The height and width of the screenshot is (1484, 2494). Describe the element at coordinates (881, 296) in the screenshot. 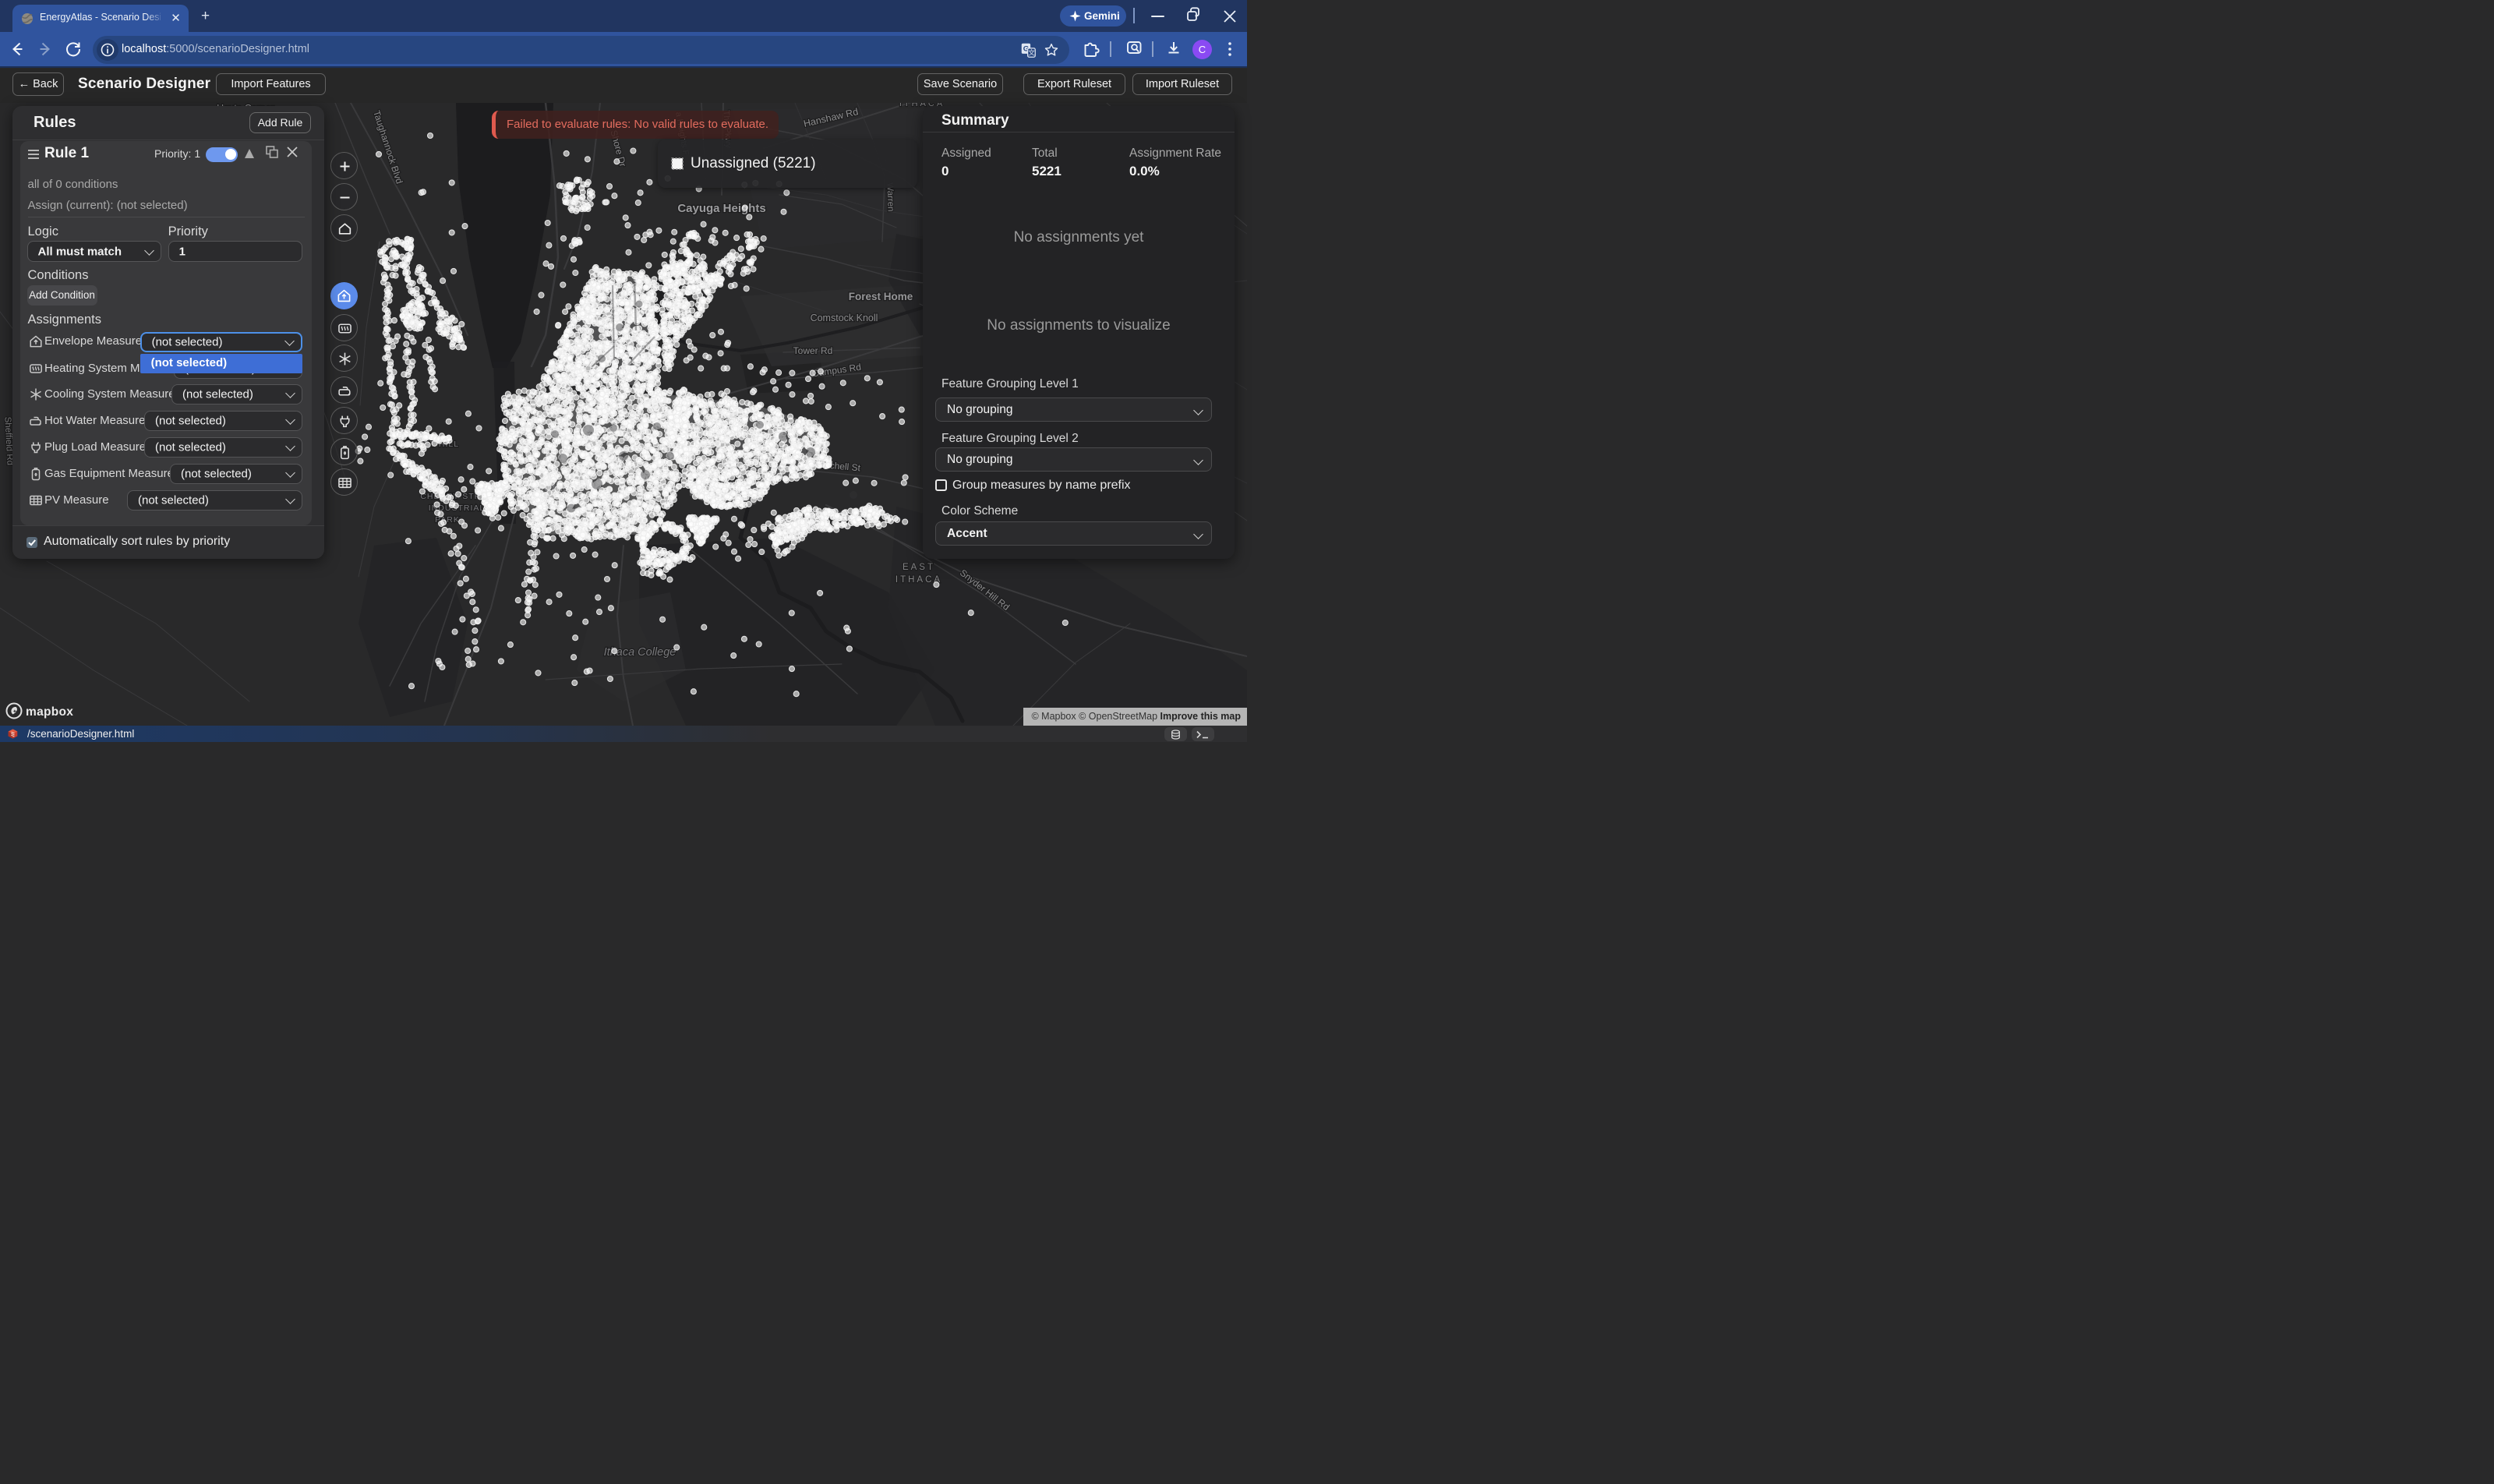

I see `svg-text: Forest Home` at that location.